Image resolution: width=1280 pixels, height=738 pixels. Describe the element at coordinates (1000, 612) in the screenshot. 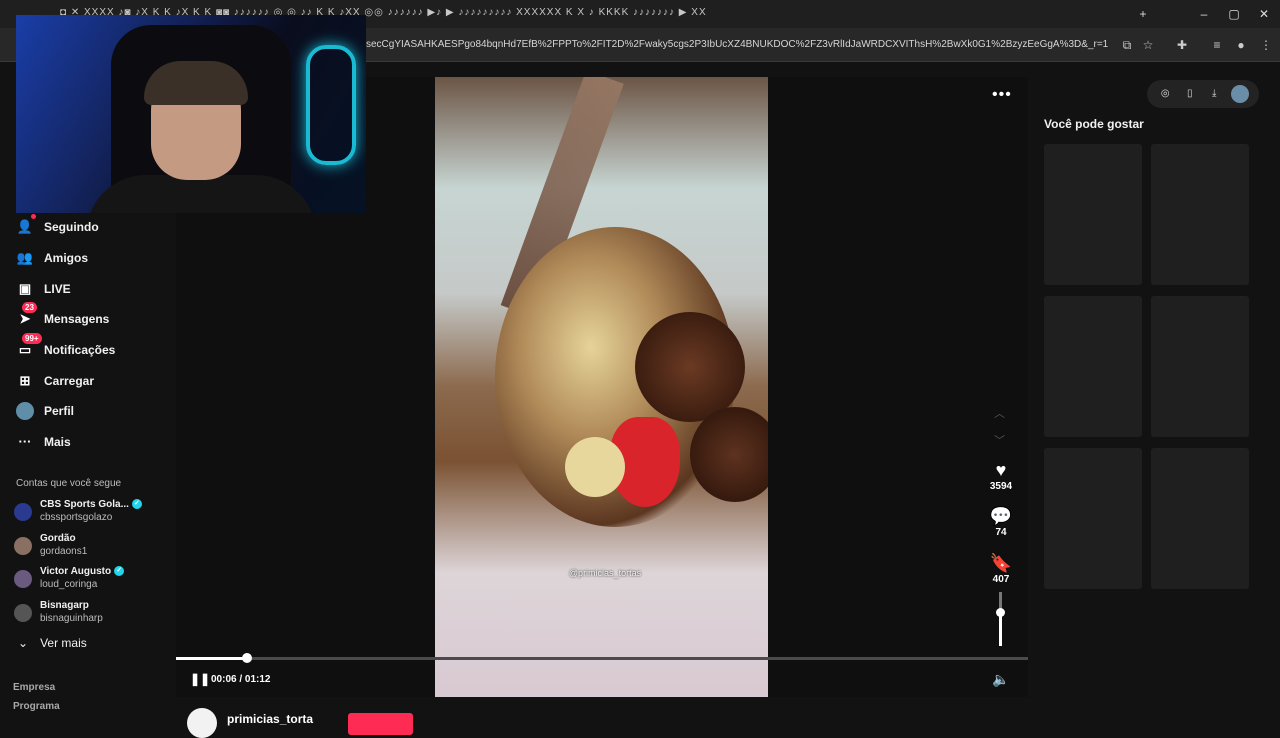

I see `volume-slider-thumb` at that location.